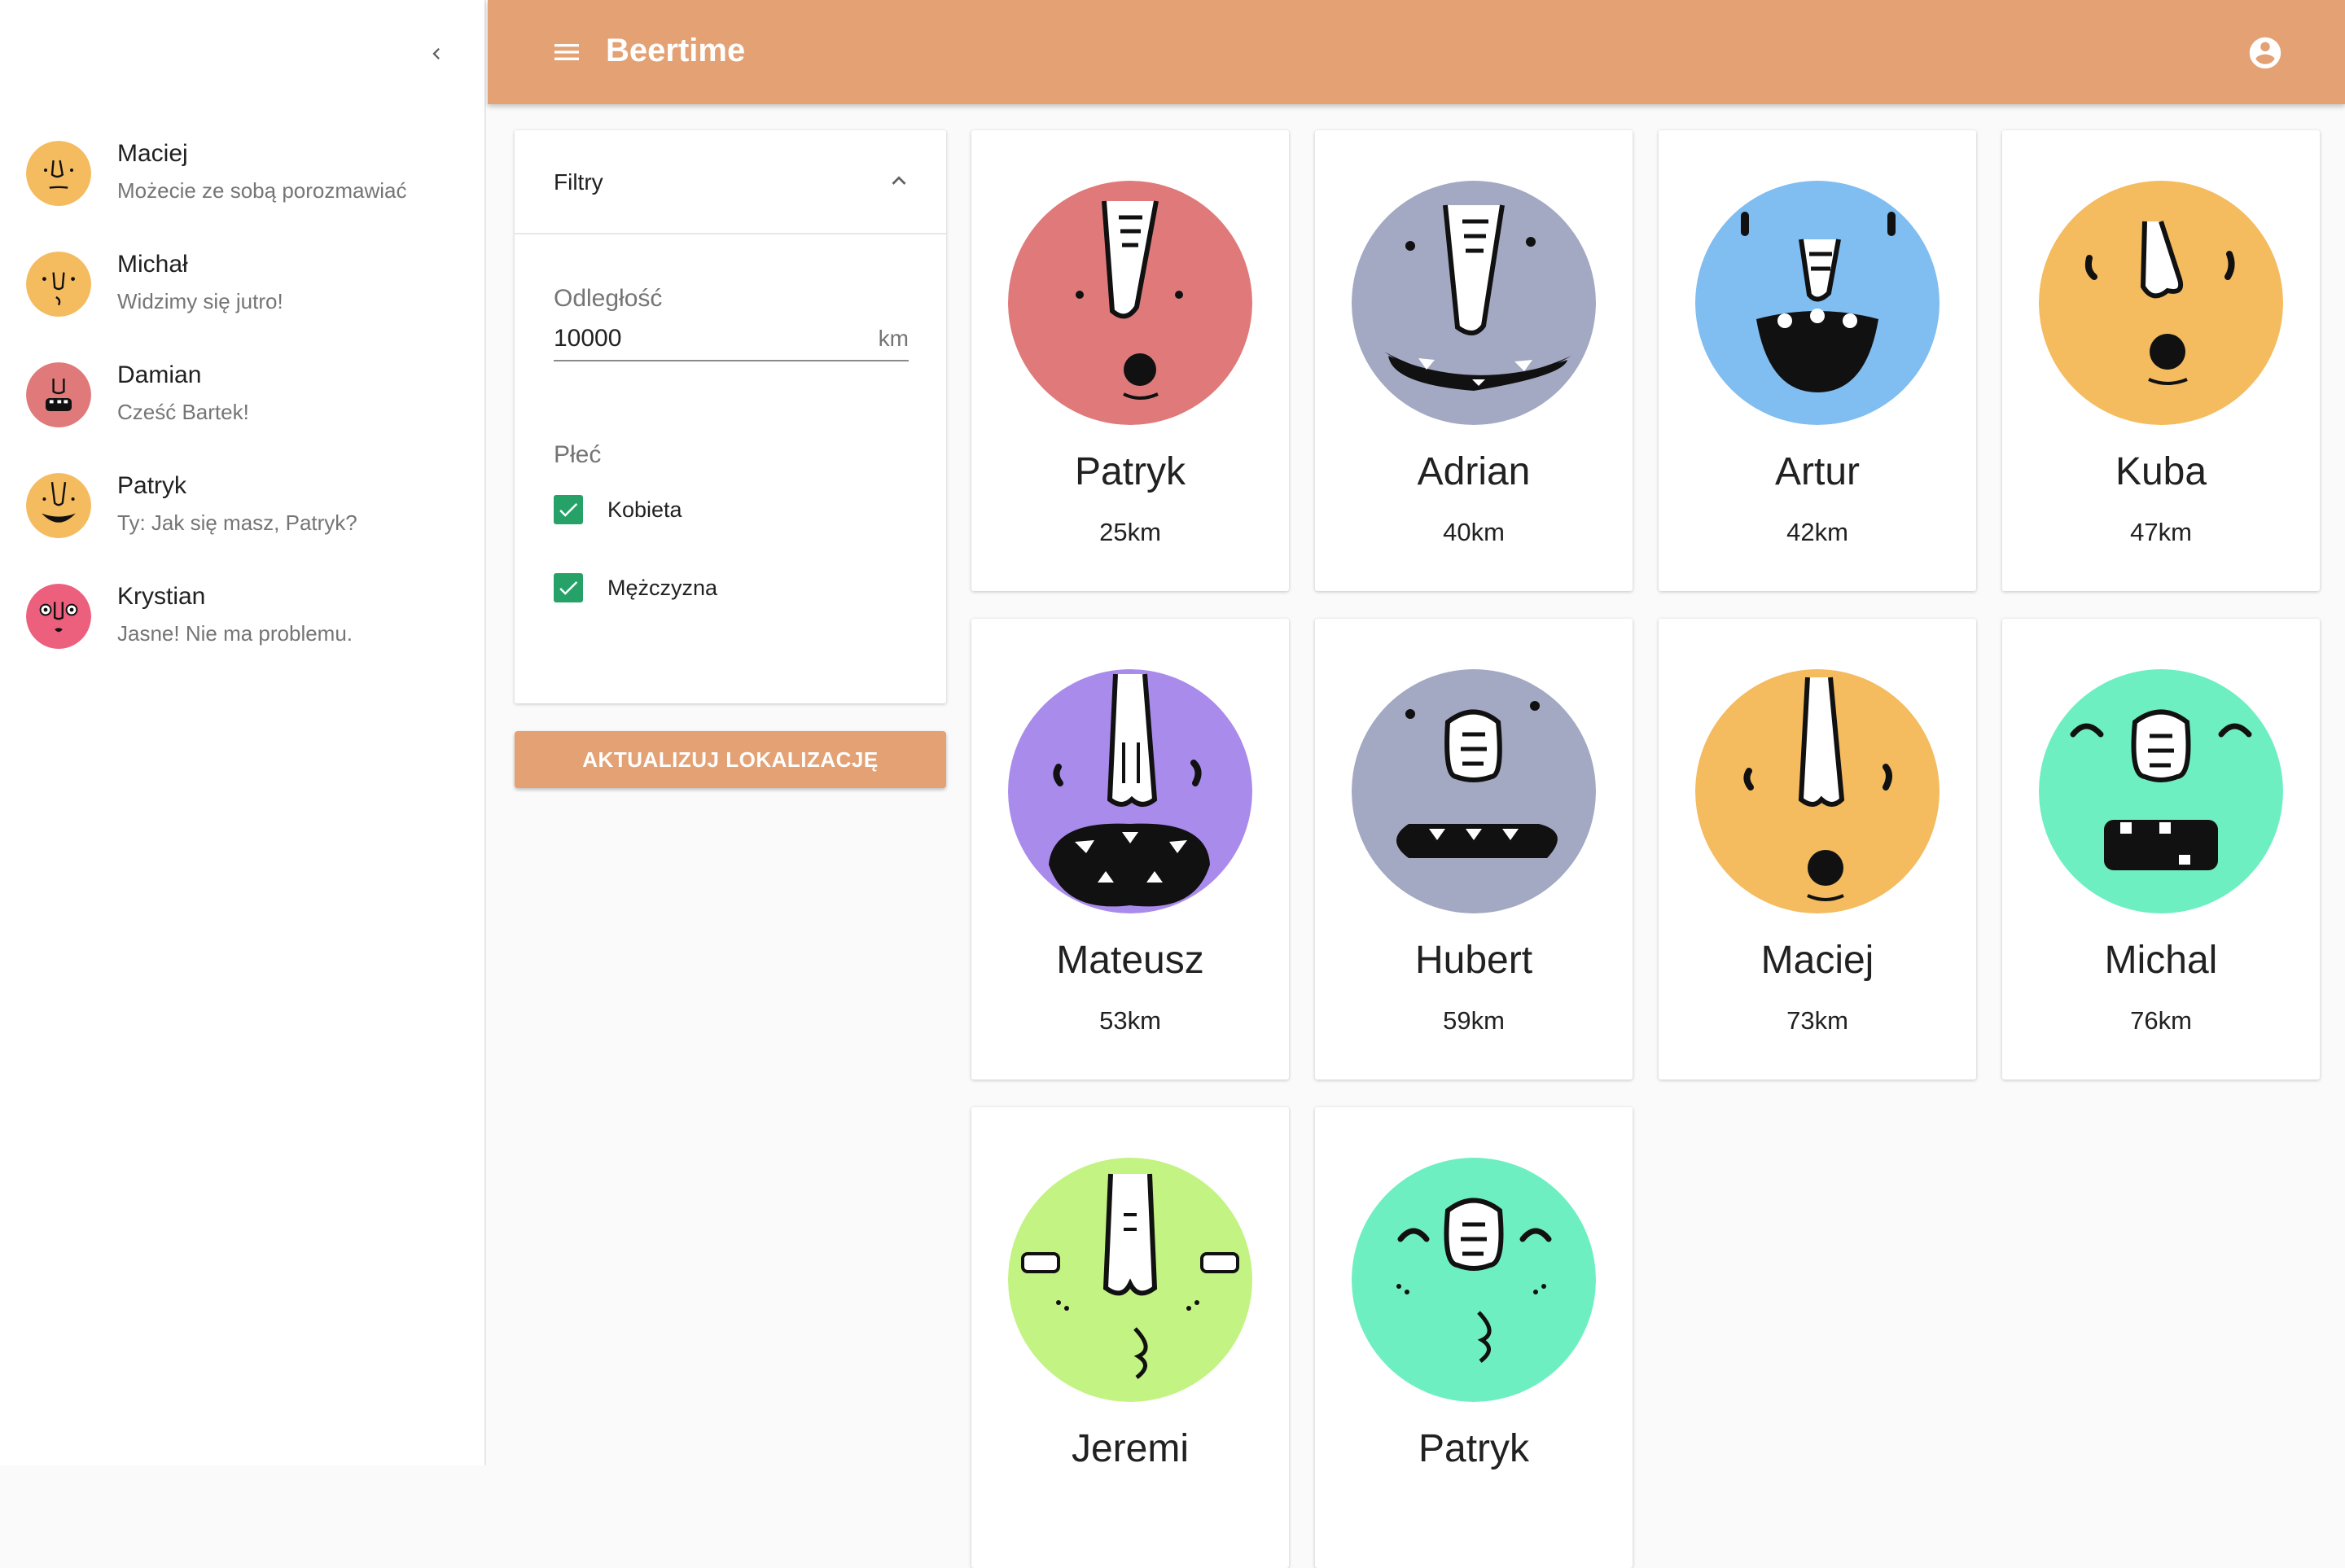  Describe the element at coordinates (1474, 532) in the screenshot. I see `user-distance: 40km` at that location.